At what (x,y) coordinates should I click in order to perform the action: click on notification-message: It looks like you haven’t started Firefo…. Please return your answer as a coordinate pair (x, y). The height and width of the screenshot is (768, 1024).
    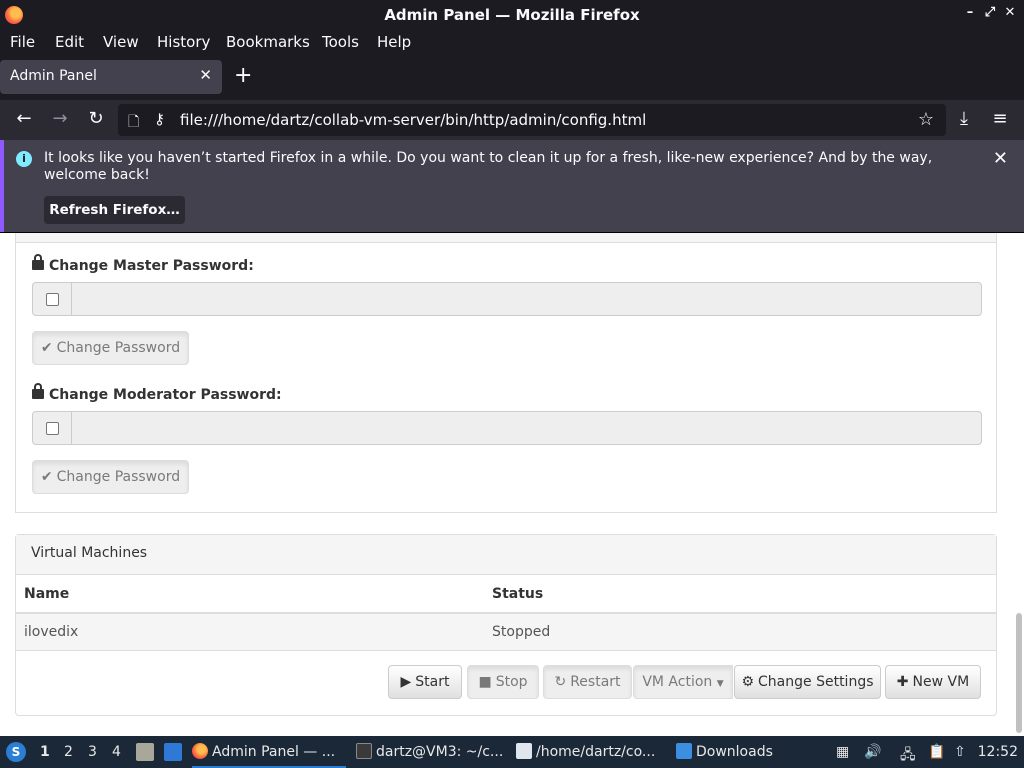
    Looking at the image, I should click on (488, 166).